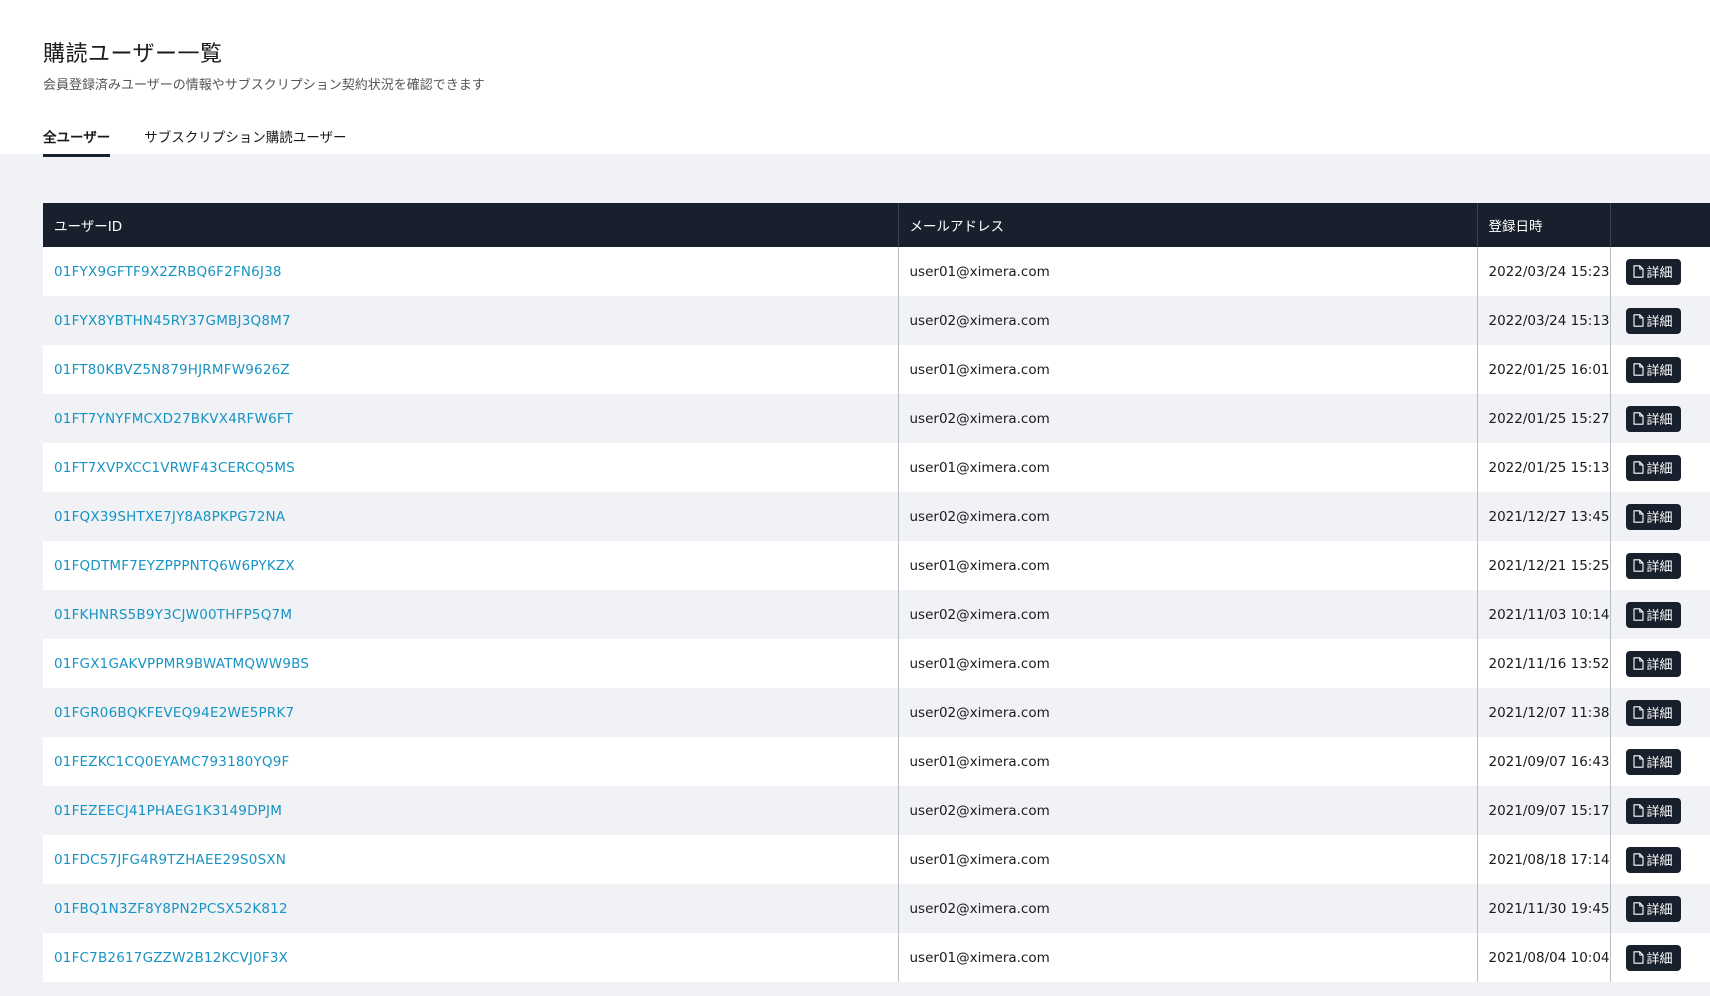  I want to click on user-id-link: 01FKHNRS5B9Y3CJW00THFP5Q7M, so click(173, 615).